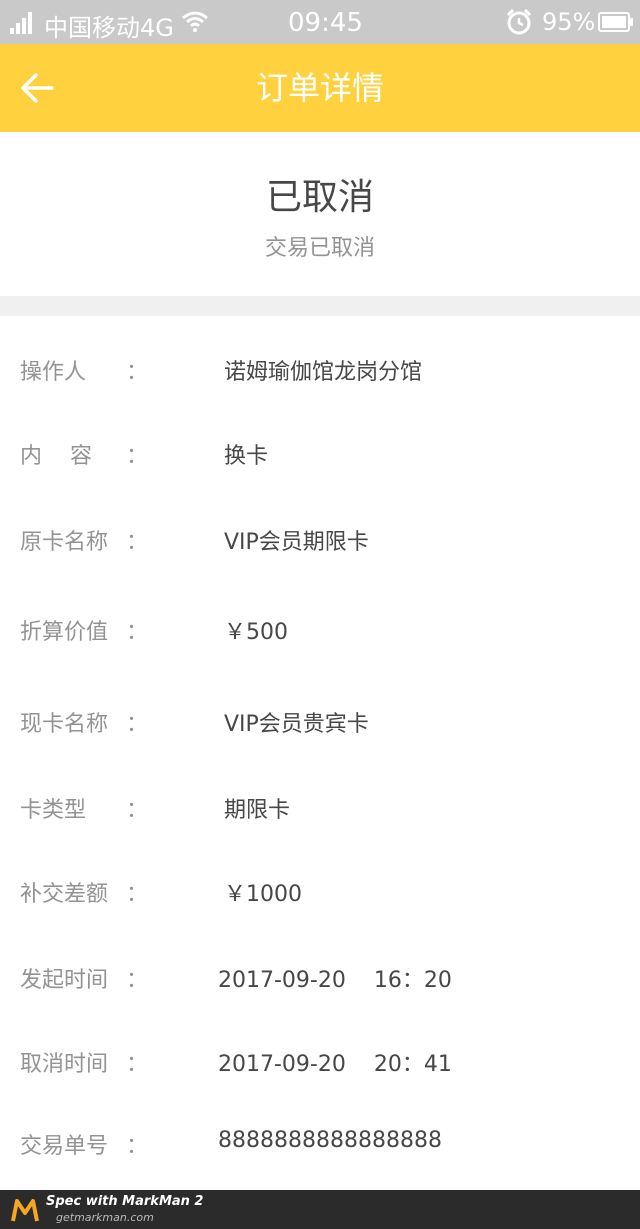 This screenshot has height=1229, width=640. I want to click on detail-row-order-number: 交易单号 ： 8888888888888888, so click(320, 1144).